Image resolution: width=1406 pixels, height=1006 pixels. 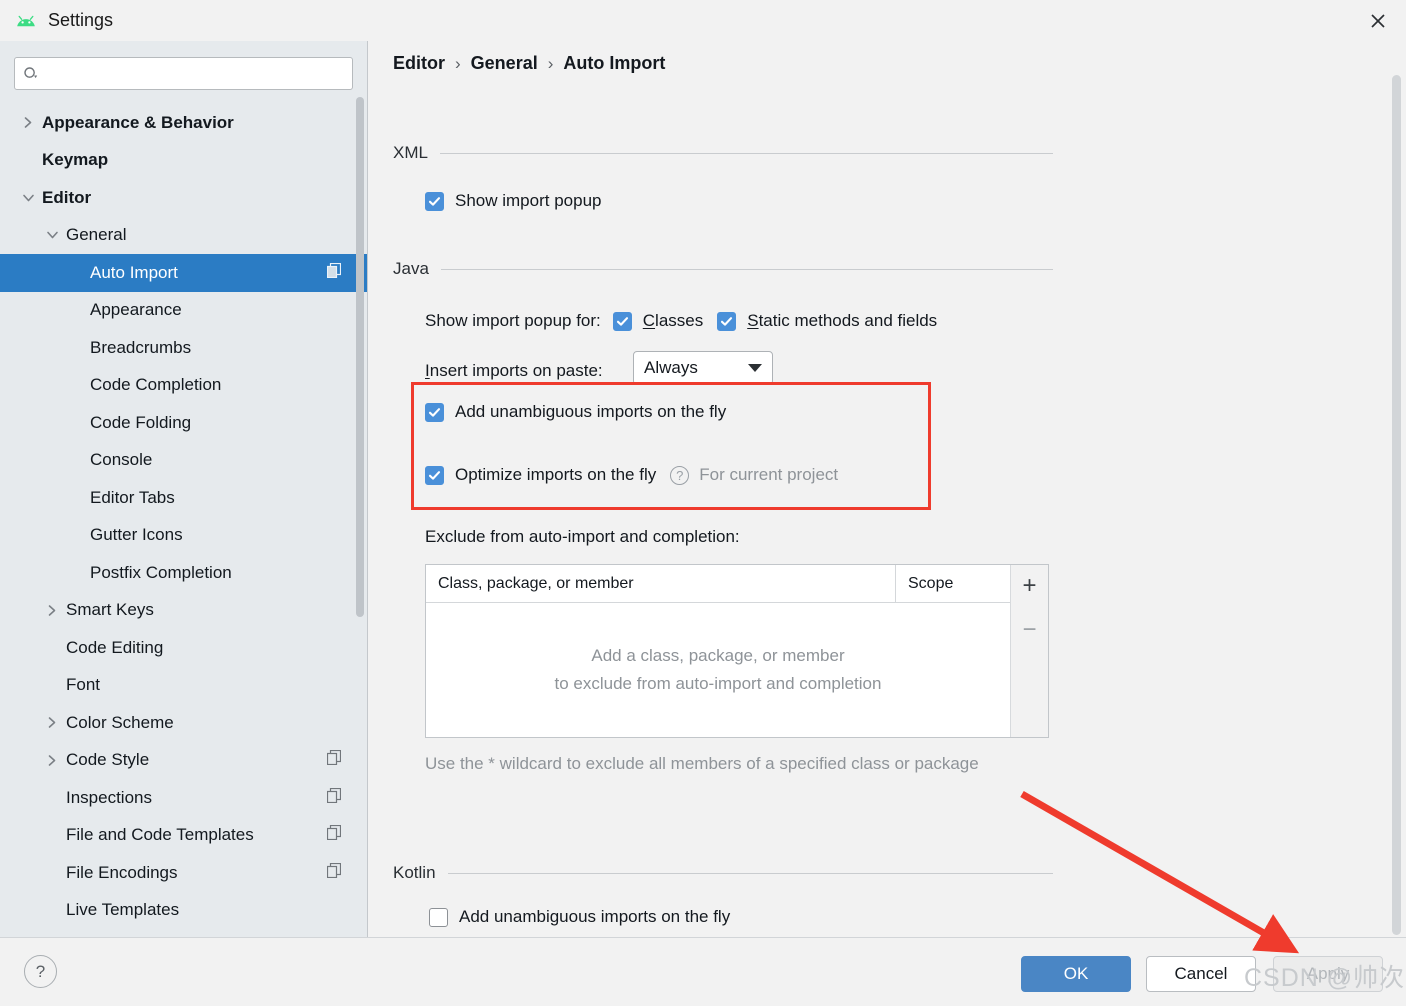 I want to click on sidebar-item-console: Console, so click(x=183, y=461).